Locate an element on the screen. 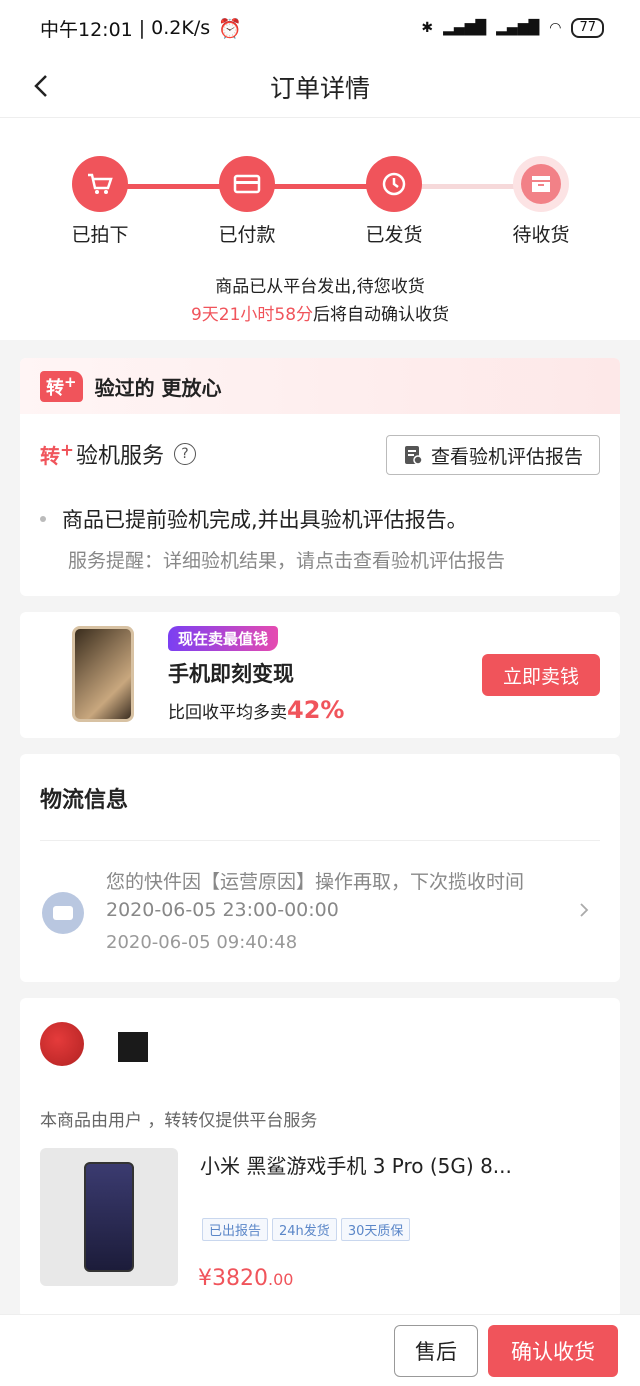  nav-bar: 订单详情 is located at coordinates (320, 87).